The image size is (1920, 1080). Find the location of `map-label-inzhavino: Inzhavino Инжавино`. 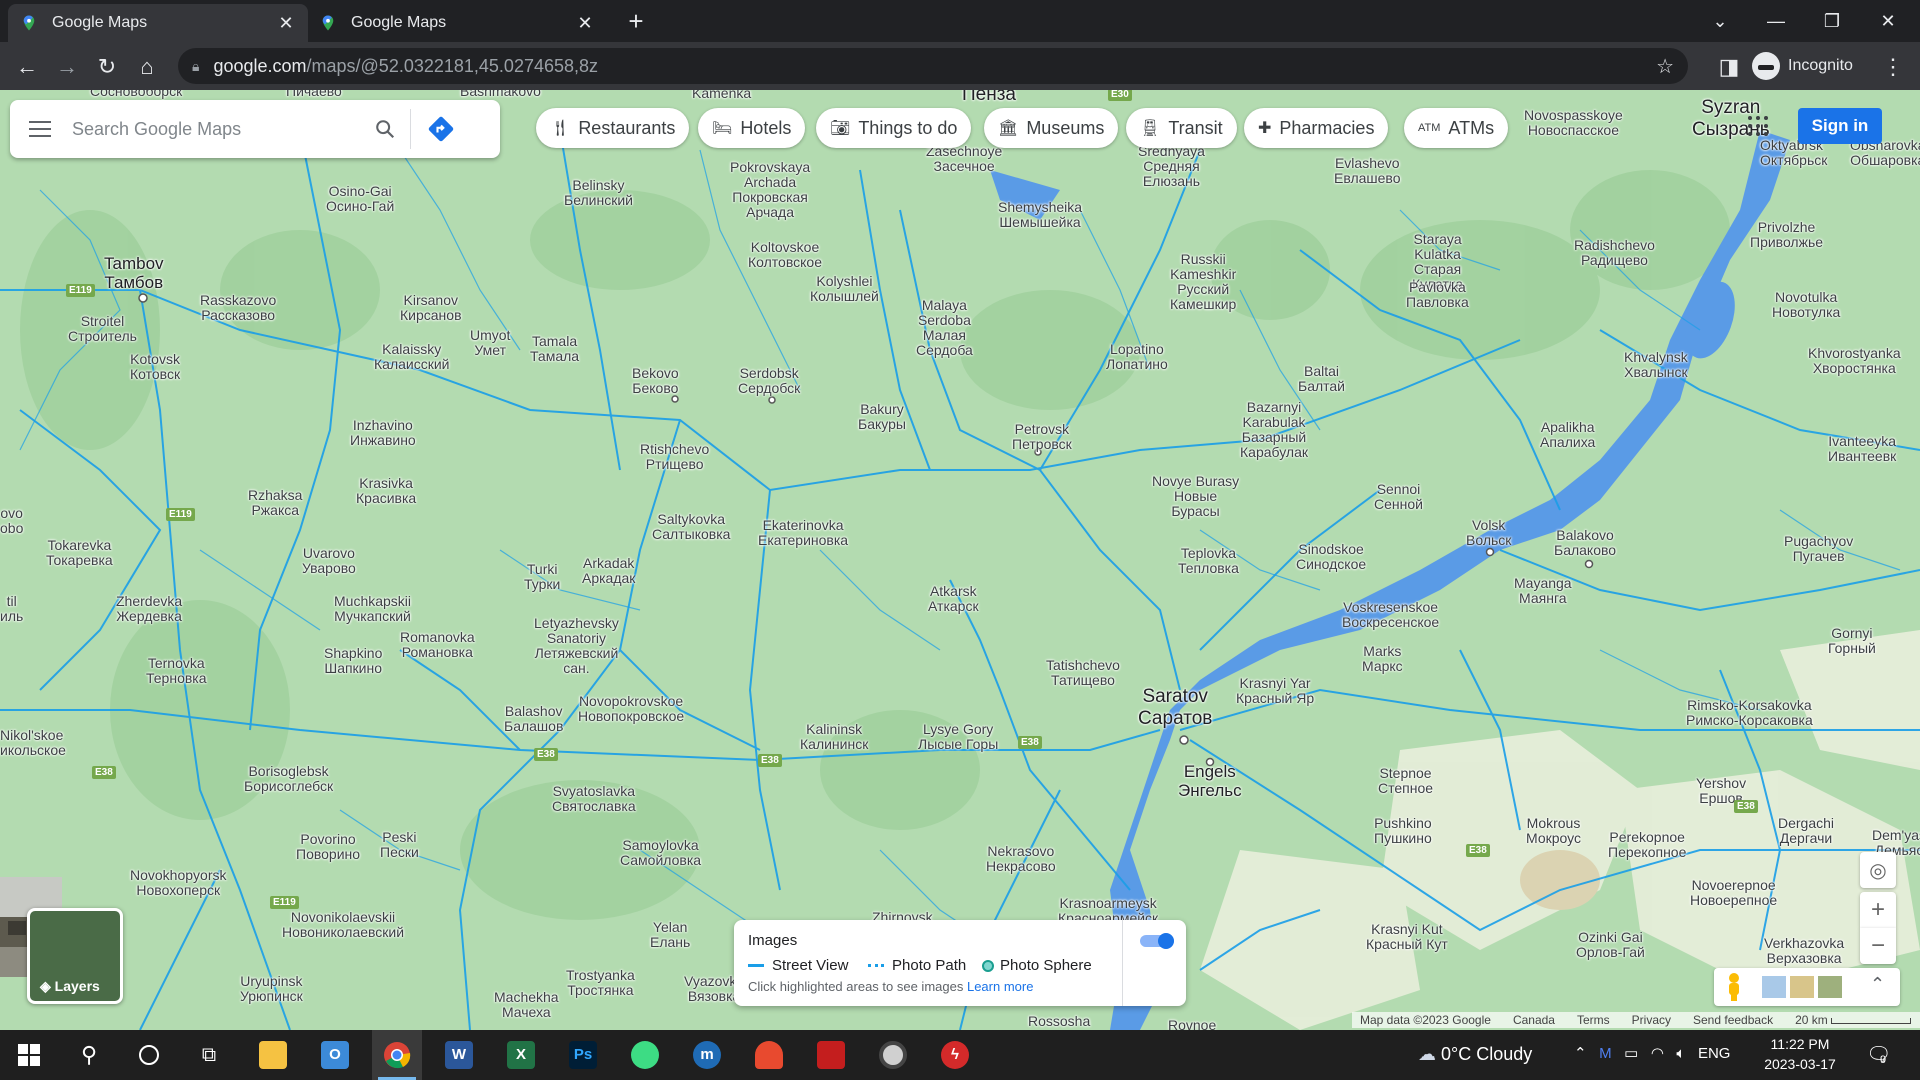

map-label-inzhavino: Inzhavino Инжавино is located at coordinates (383, 433).